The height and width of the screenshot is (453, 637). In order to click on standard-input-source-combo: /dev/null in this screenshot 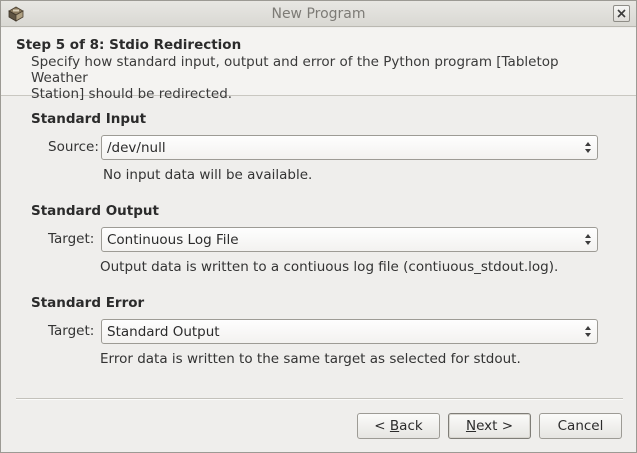, I will do `click(349, 147)`.